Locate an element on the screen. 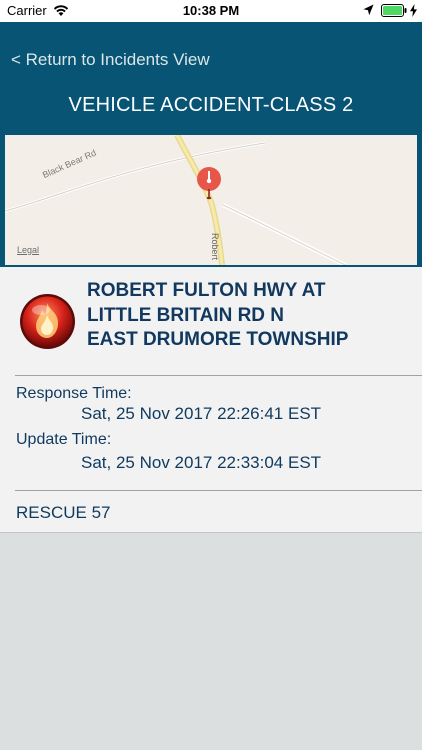 This screenshot has height=750, width=422. location-arrow-icon is located at coordinates (368, 10).